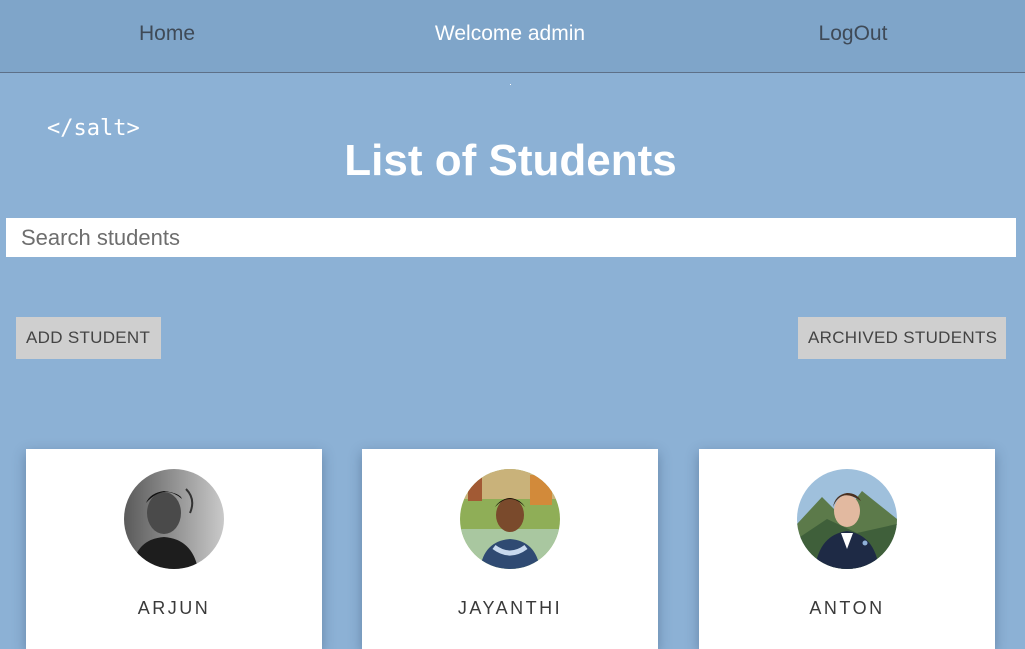 Image resolution: width=1025 pixels, height=649 pixels. Describe the element at coordinates (510, 608) in the screenshot. I see `student-name: JAYANTHI` at that location.